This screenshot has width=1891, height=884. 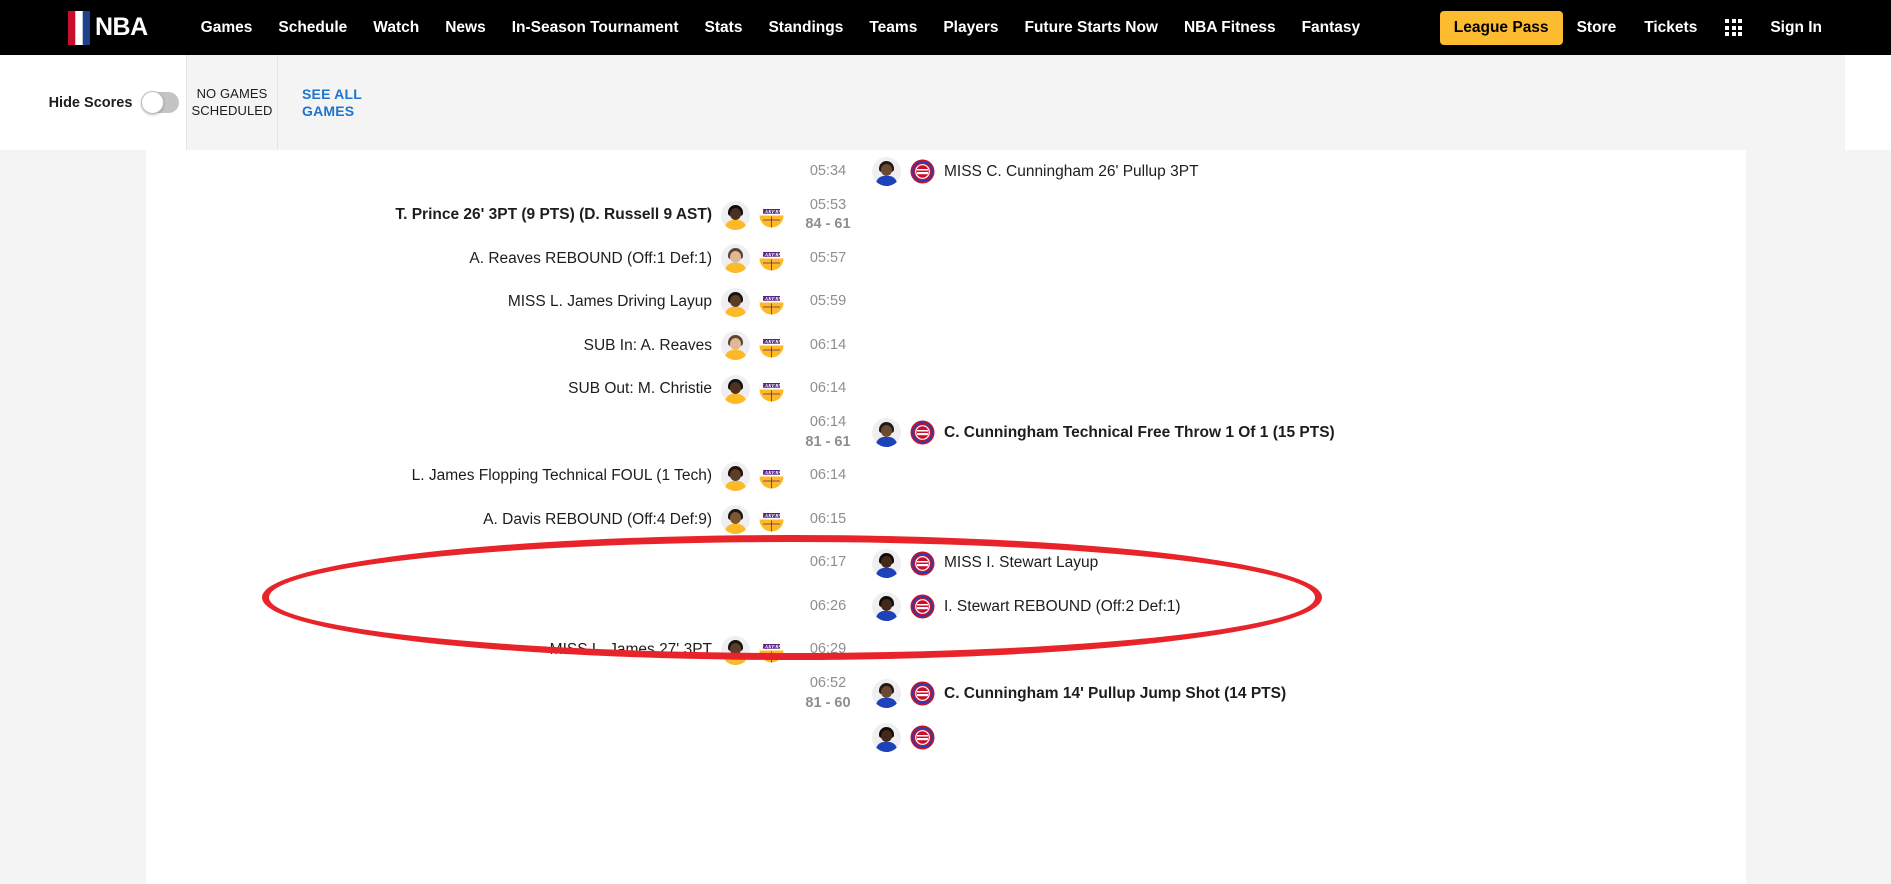 I want to click on hide-scores-control: Hide Scores, so click(x=114, y=102).